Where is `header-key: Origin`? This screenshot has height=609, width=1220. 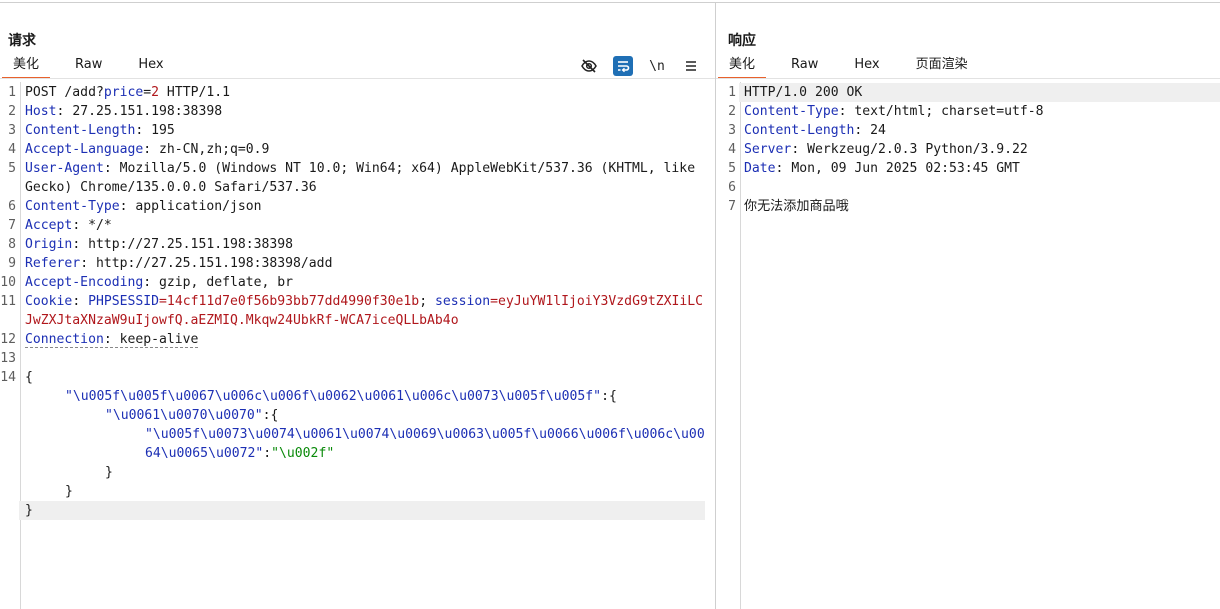 header-key: Origin is located at coordinates (49, 244).